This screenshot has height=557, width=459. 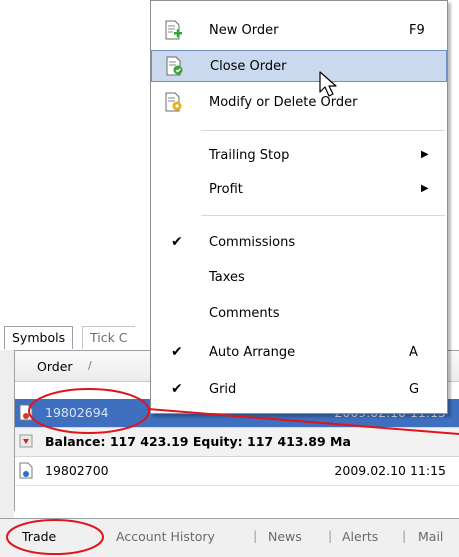 What do you see at coordinates (413, 352) in the screenshot?
I see `menu-shortcut: A` at bounding box center [413, 352].